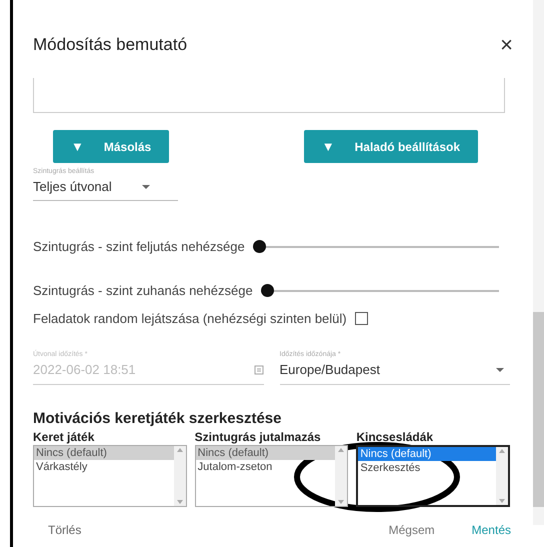 Image resolution: width=544 pixels, height=547 pixels. Describe the element at coordinates (433, 475) in the screenshot. I see `listbox: Nincs (default) Szerkesztés` at that location.